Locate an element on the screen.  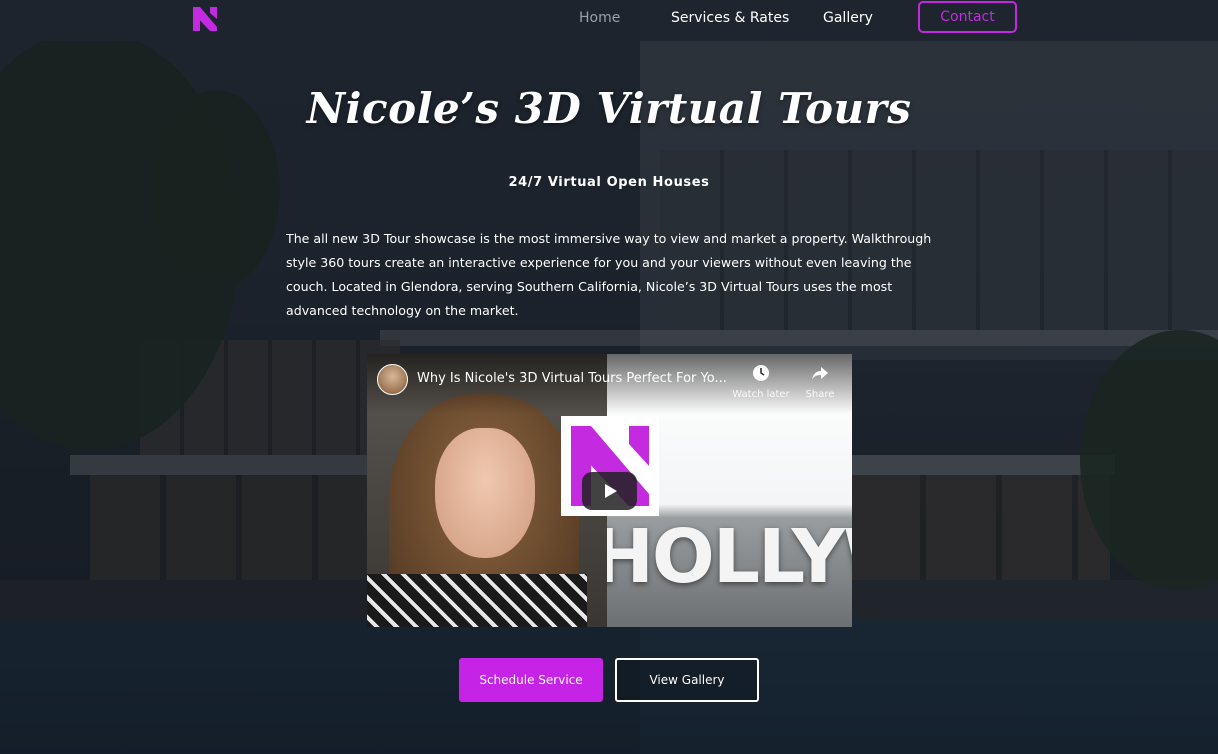
page-subtitle: 24/7 Virtual Open Houses is located at coordinates (609, 182).